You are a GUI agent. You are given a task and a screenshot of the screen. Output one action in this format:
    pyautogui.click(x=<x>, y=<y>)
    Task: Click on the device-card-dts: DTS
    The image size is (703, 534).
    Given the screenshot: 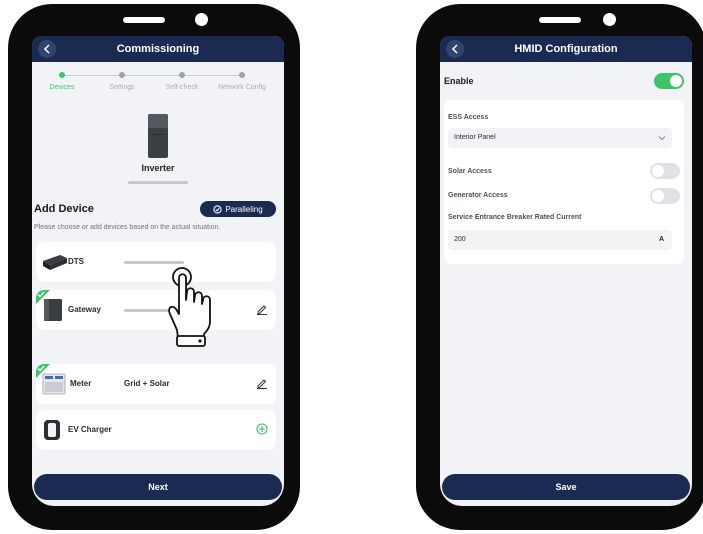 What is the action you would take?
    pyautogui.click(x=156, y=262)
    